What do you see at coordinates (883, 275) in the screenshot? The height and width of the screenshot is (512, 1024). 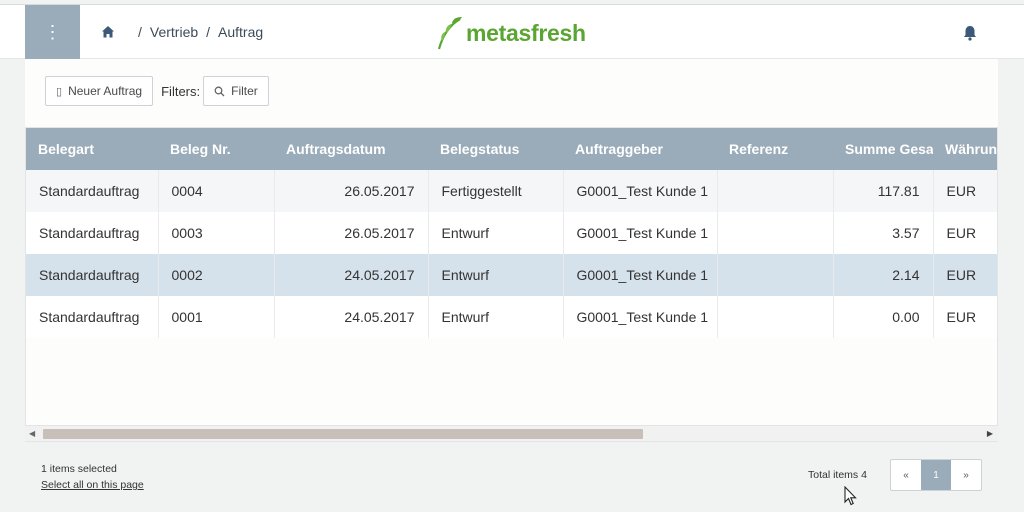 I see `cell-summe: 2.14` at bounding box center [883, 275].